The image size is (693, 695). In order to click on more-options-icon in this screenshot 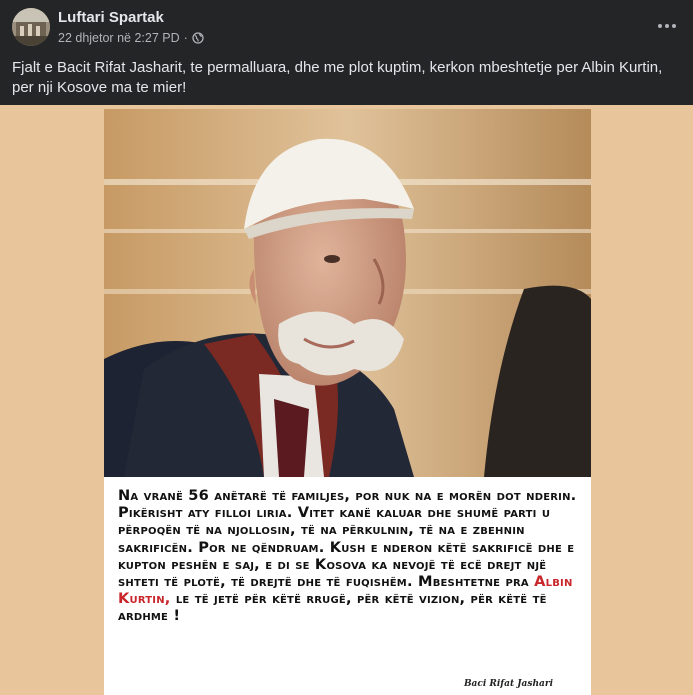, I will do `click(667, 26)`.